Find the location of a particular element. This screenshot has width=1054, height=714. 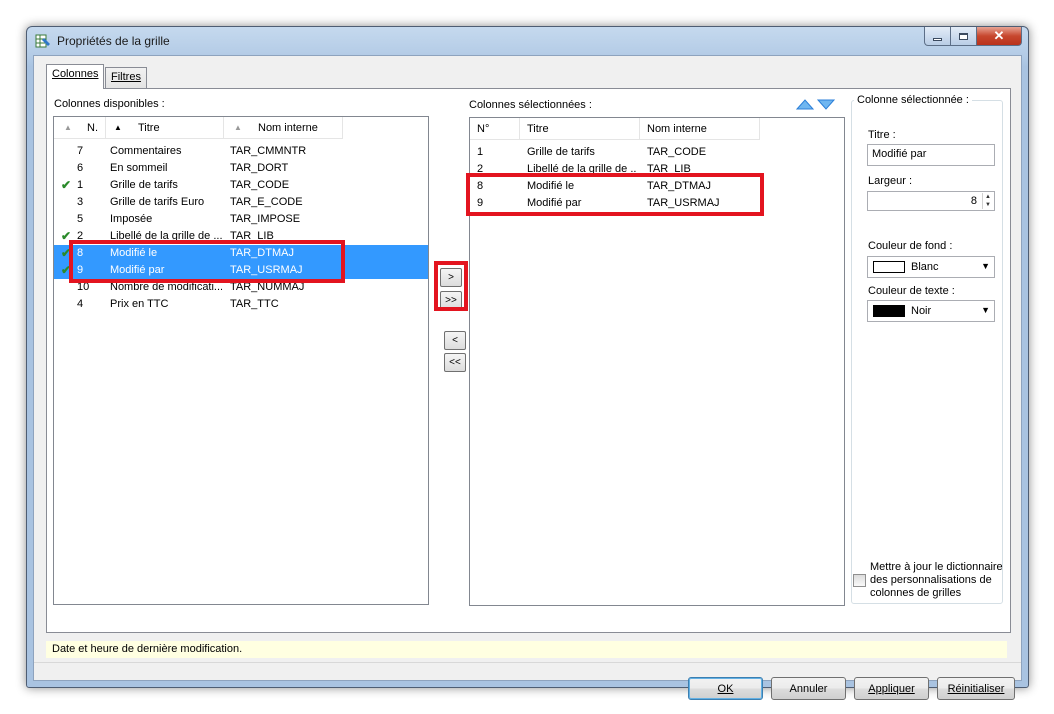

cell-n: 6 is located at coordinates (80, 168).